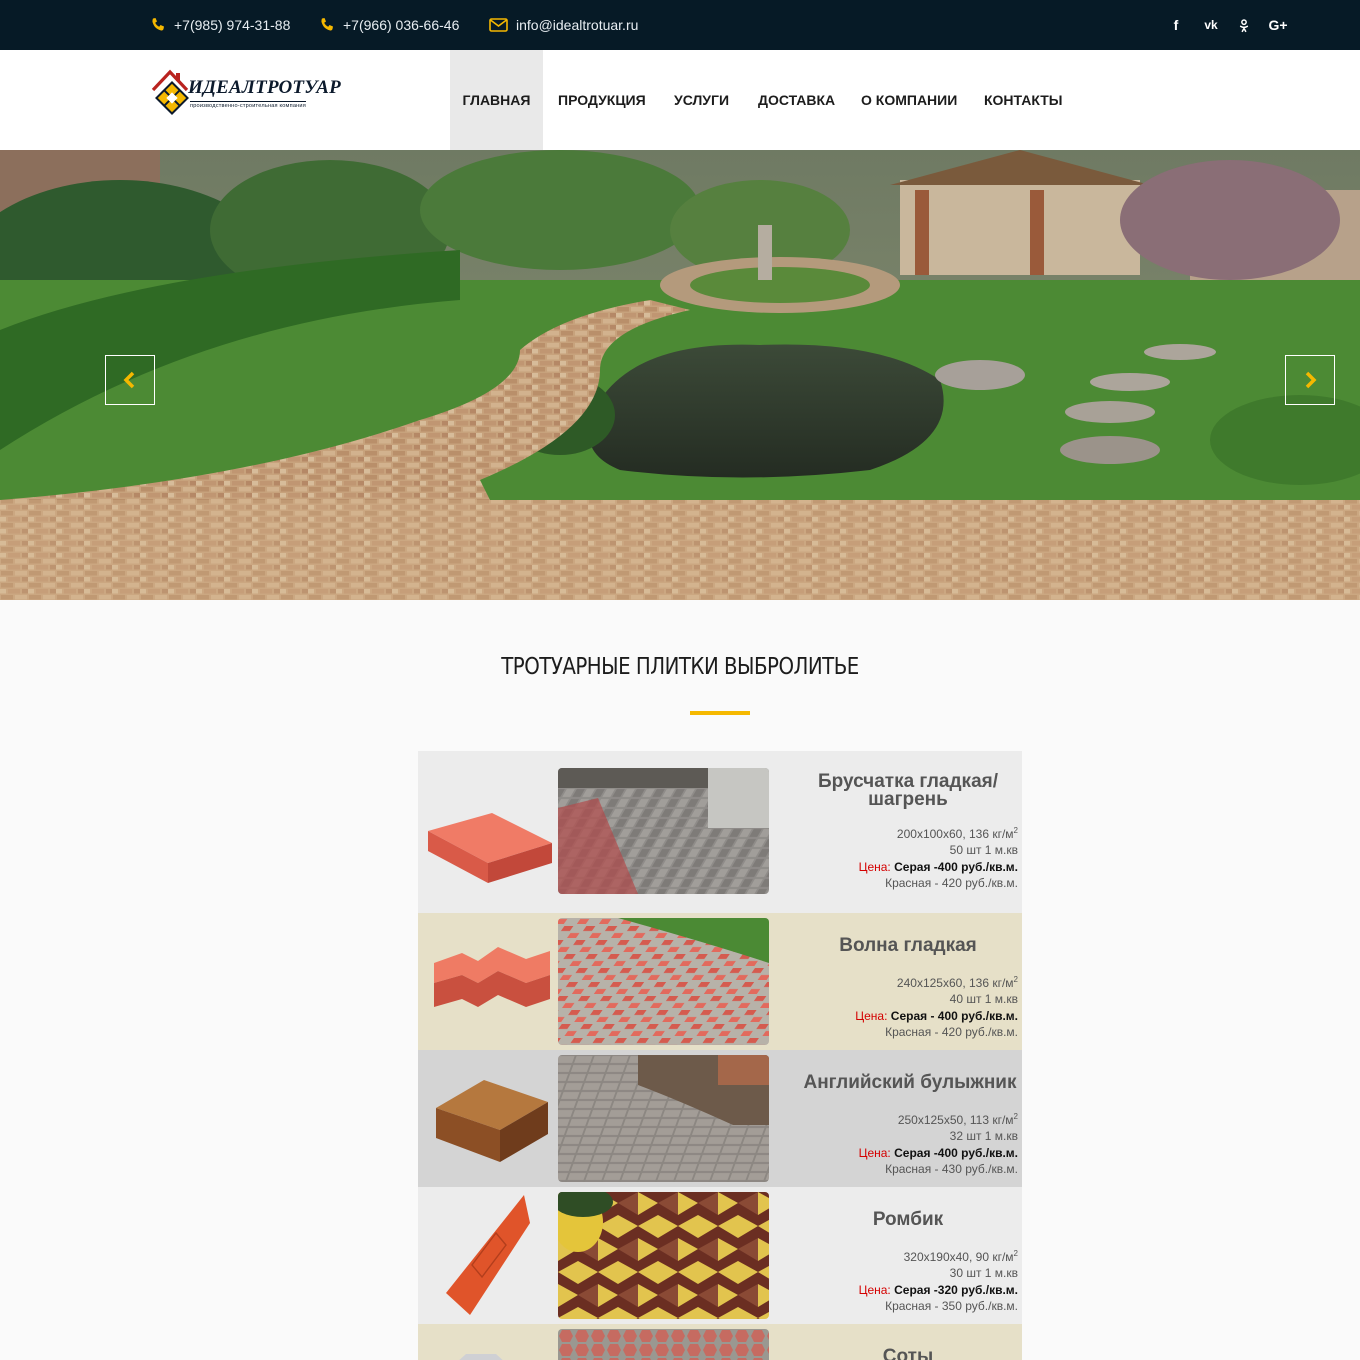  What do you see at coordinates (1023, 100) in the screenshot?
I see `nav-contacts: КОНТАКТЫ` at bounding box center [1023, 100].